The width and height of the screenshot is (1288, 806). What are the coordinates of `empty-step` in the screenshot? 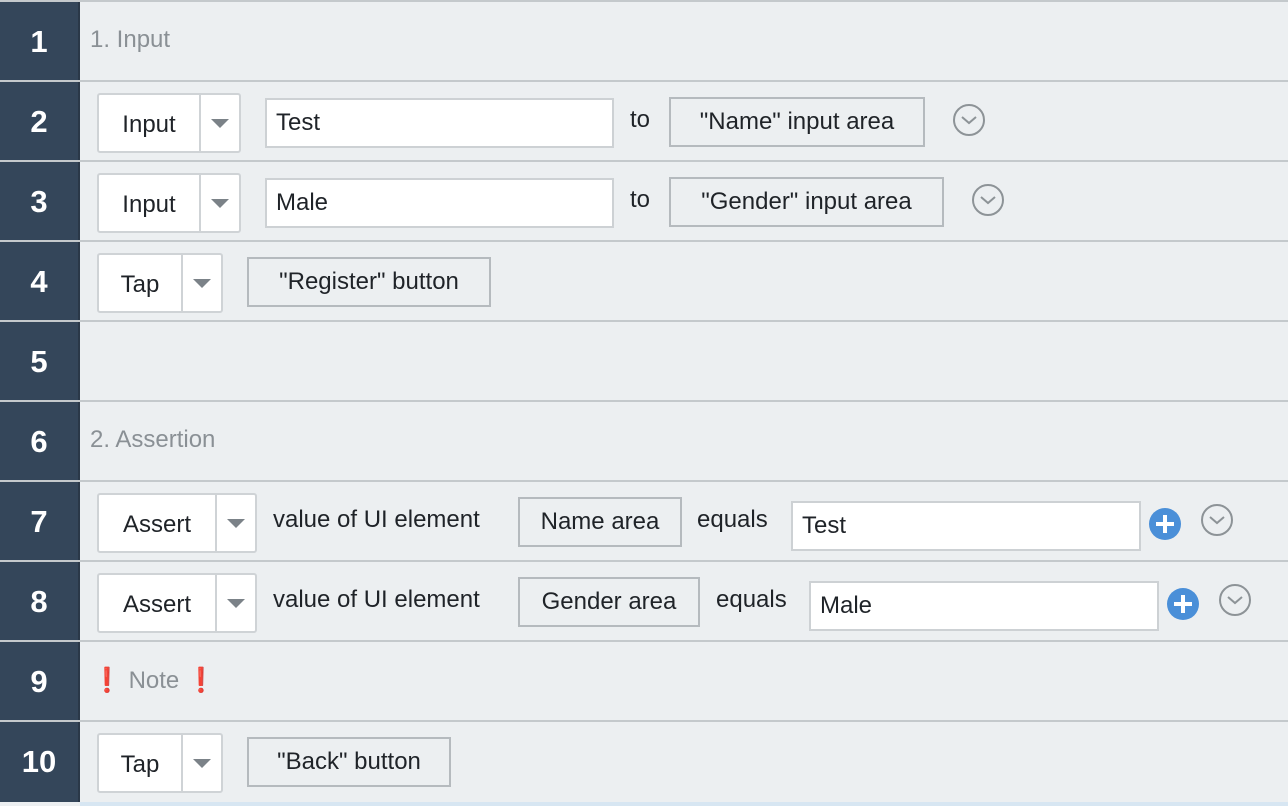 It's located at (684, 361).